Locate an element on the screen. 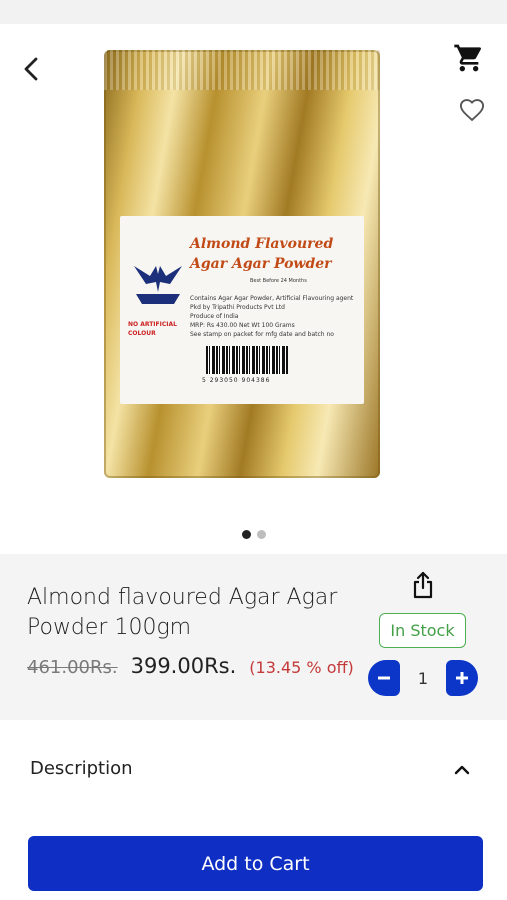  minus-icon is located at coordinates (384, 678).